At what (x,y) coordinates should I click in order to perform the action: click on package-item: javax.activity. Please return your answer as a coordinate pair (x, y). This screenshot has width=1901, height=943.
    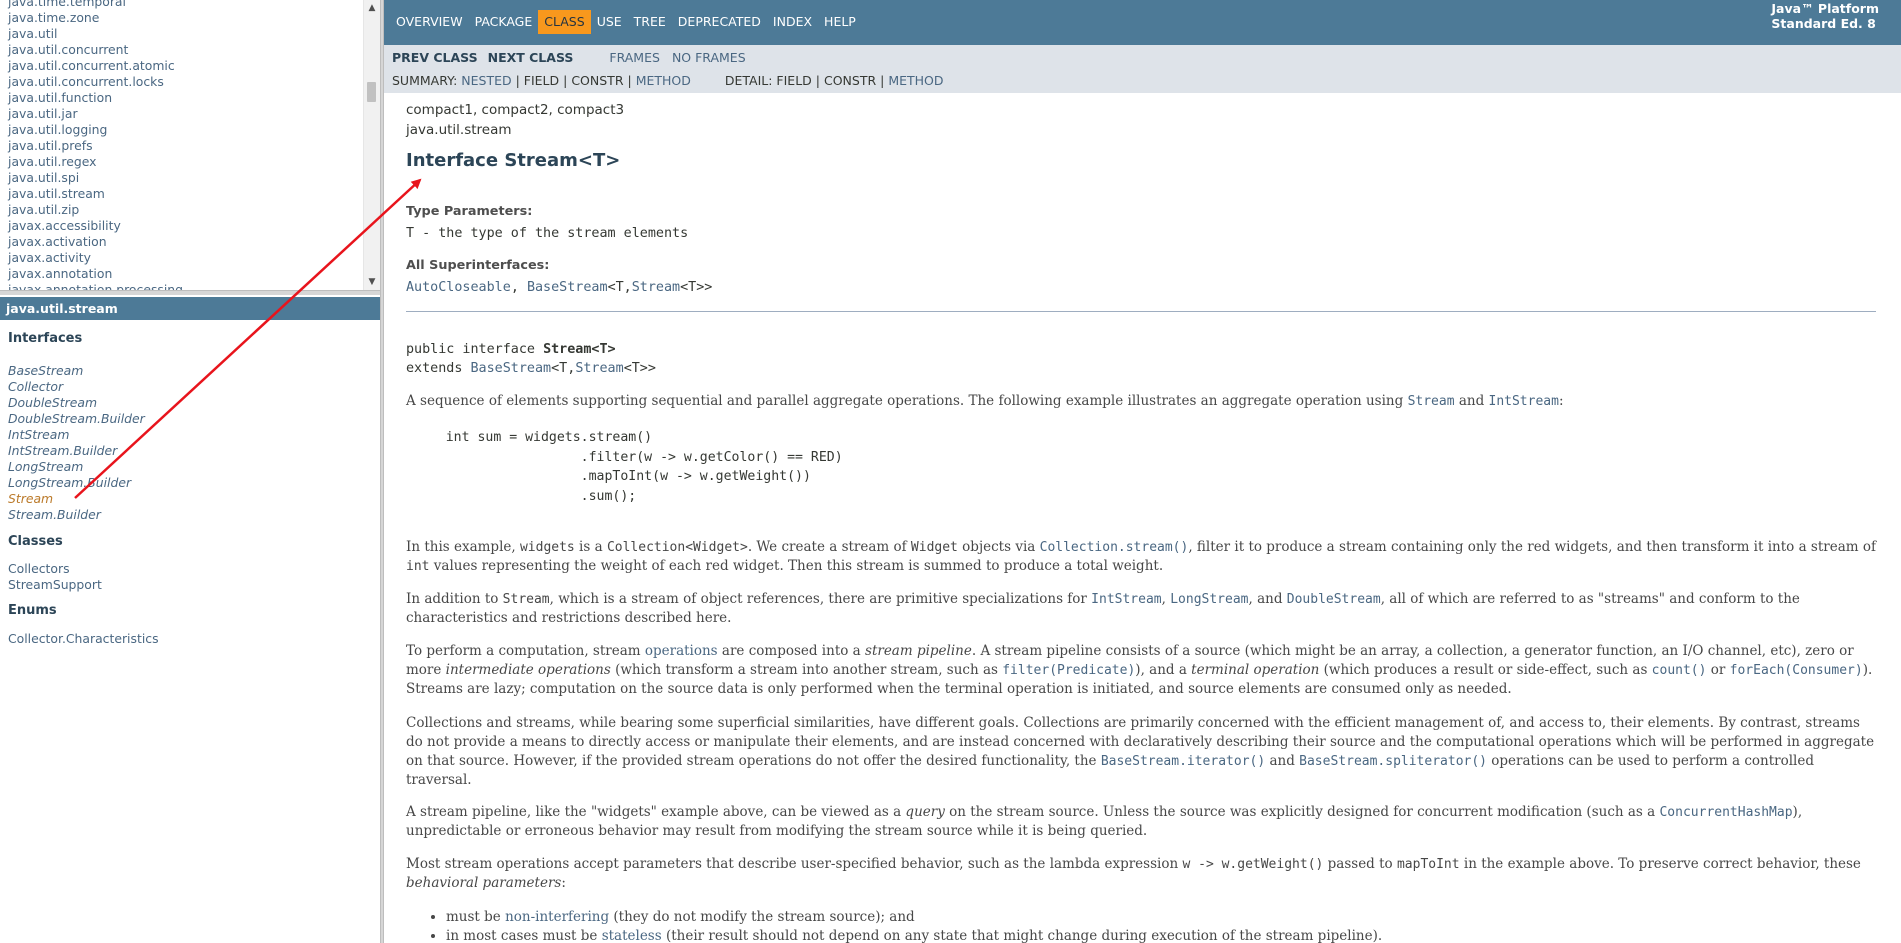
    Looking at the image, I should click on (95, 258).